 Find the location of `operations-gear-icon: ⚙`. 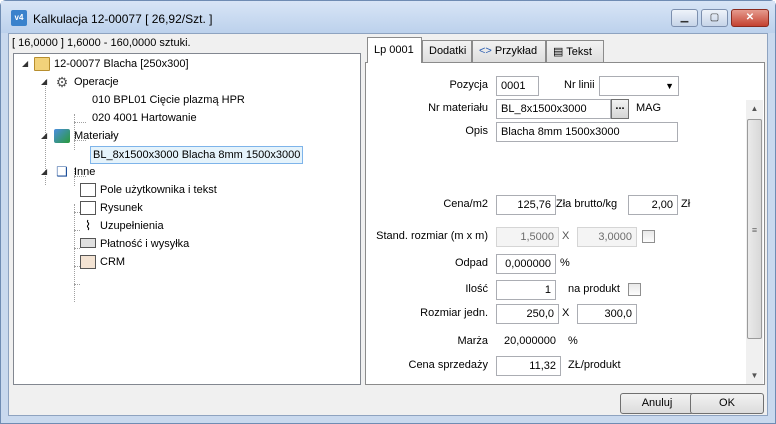

operations-gear-icon: ⚙ is located at coordinates (62, 82).